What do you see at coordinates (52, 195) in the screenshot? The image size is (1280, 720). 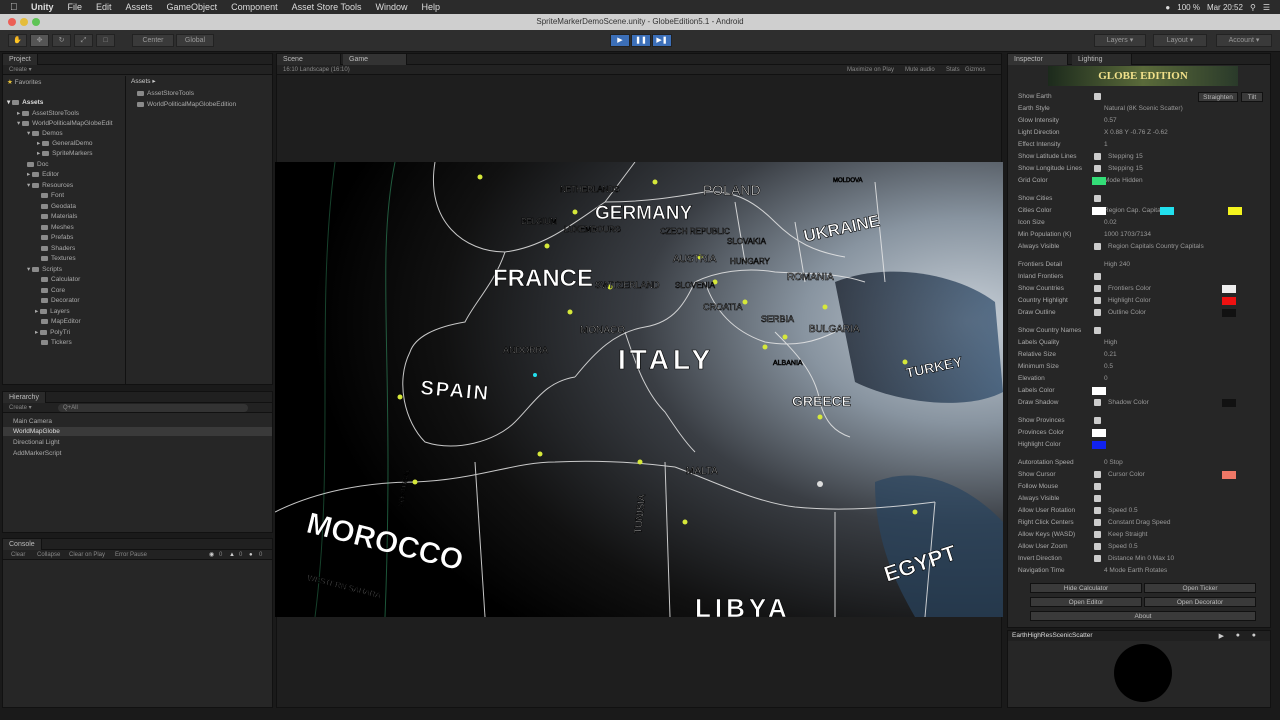 I see `tree-item-font: Font` at bounding box center [52, 195].